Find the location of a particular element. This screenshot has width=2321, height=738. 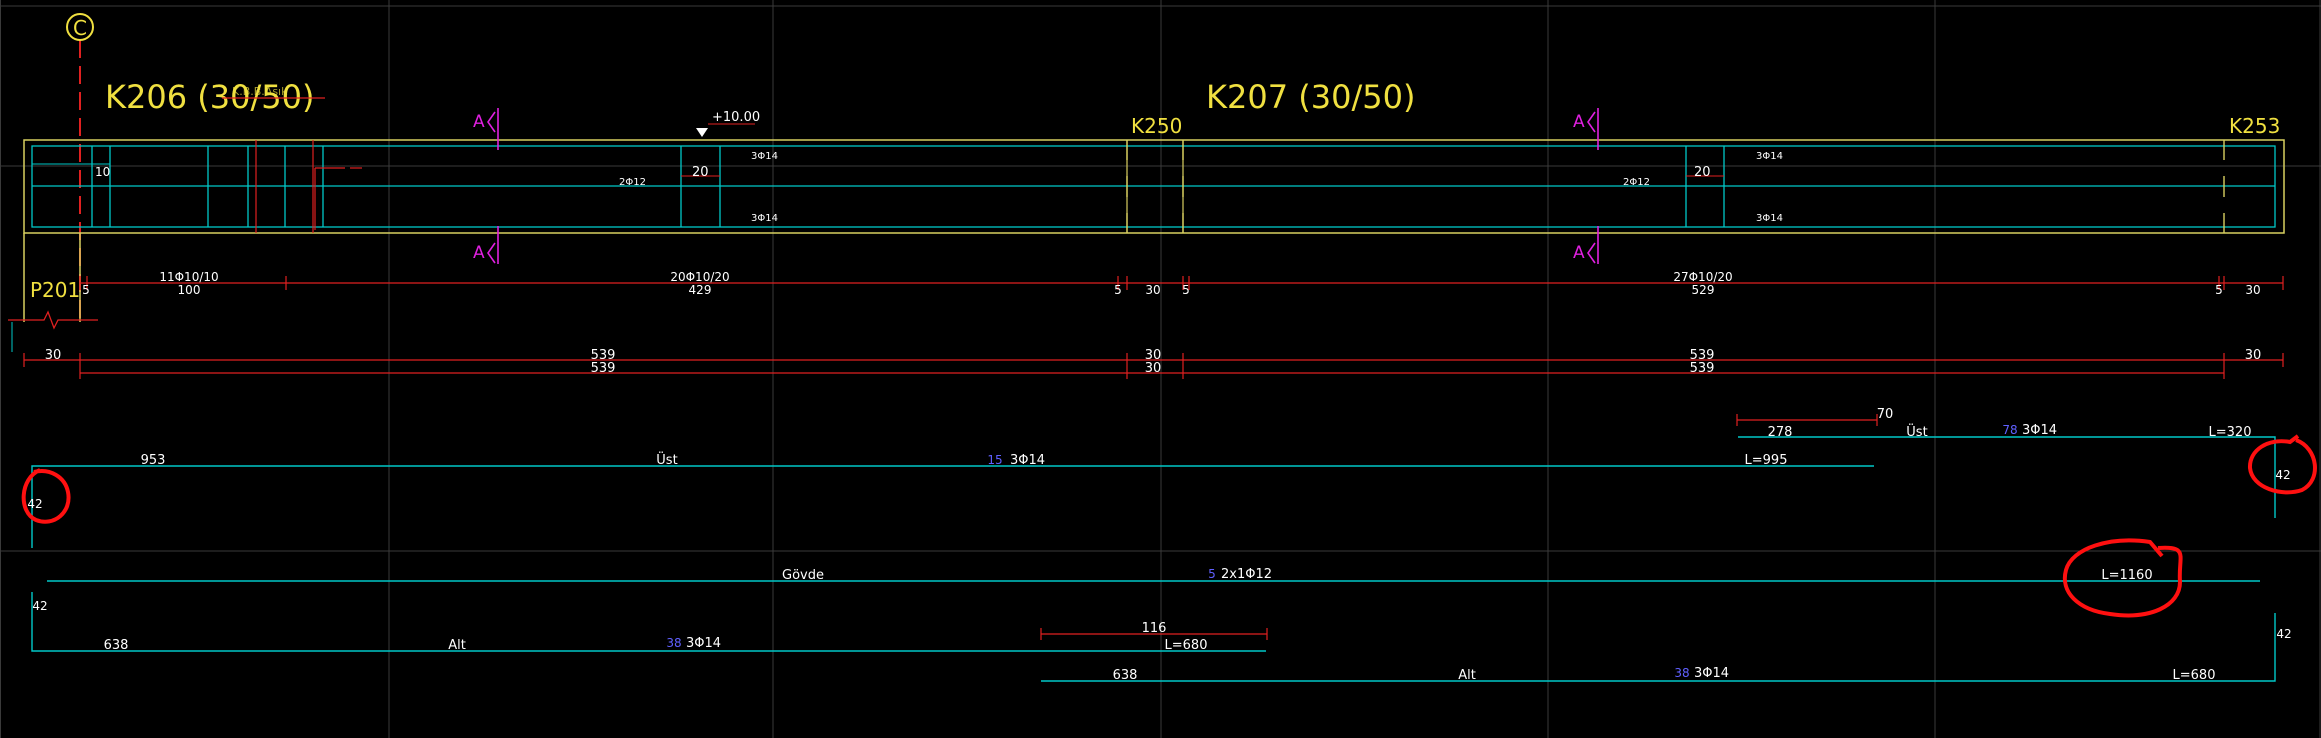

bar-total-length: L=1160 is located at coordinates (2126, 575).